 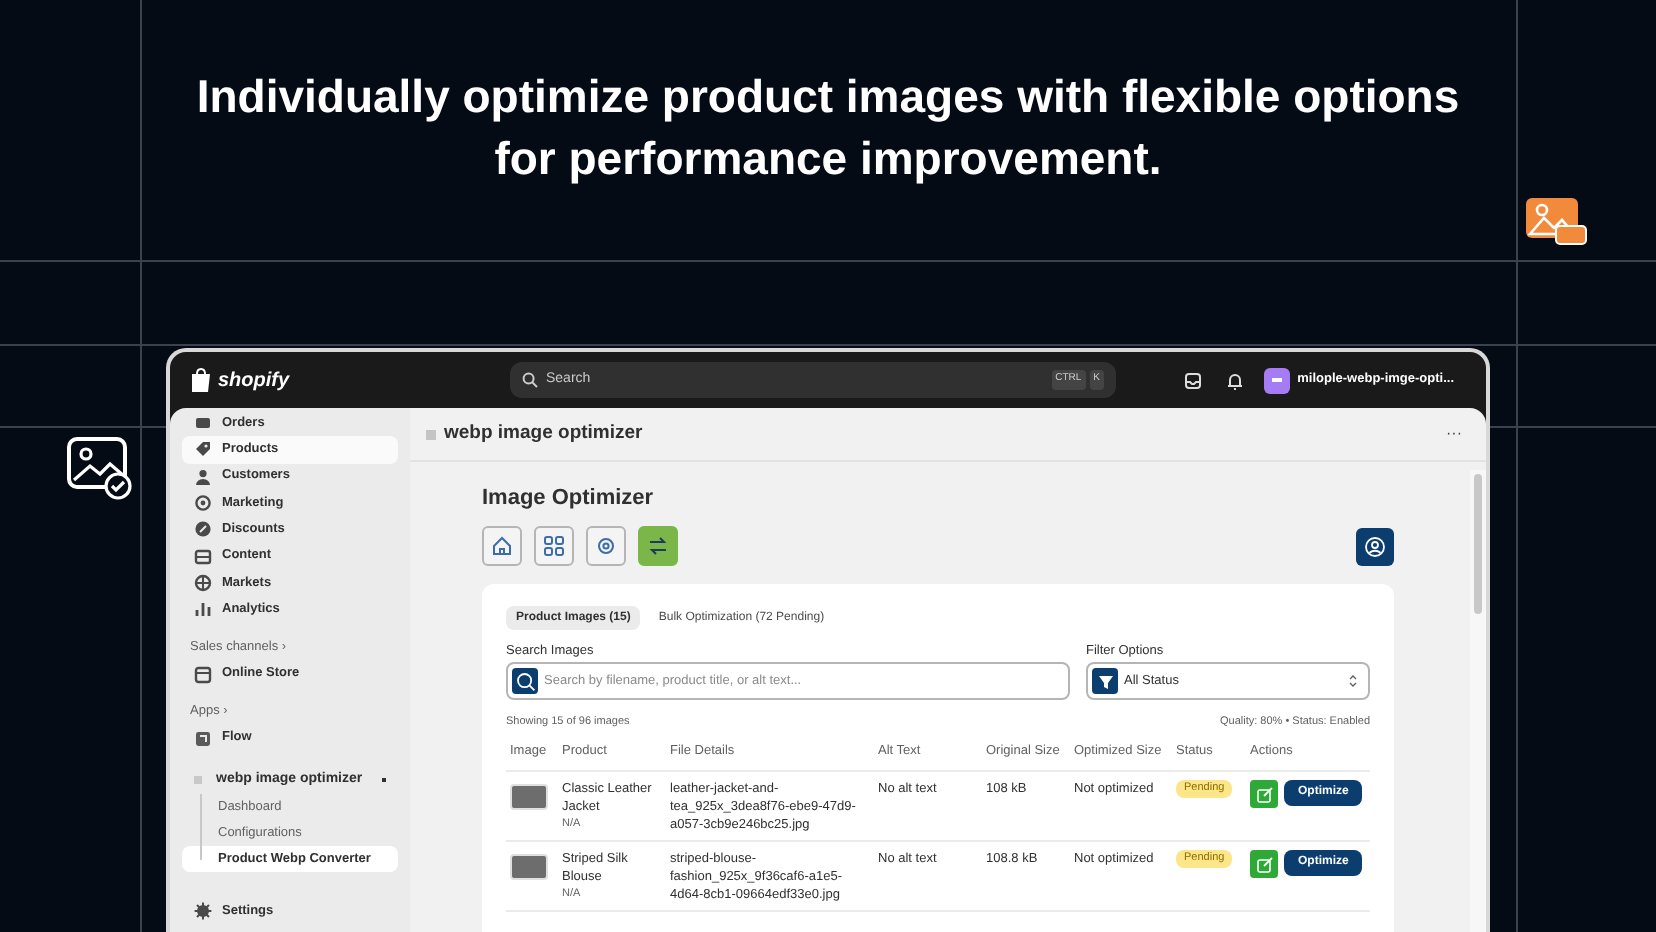 What do you see at coordinates (828, 128) in the screenshot?
I see `headline: Individually optimize product images with flexible options for performance improvement.` at bounding box center [828, 128].